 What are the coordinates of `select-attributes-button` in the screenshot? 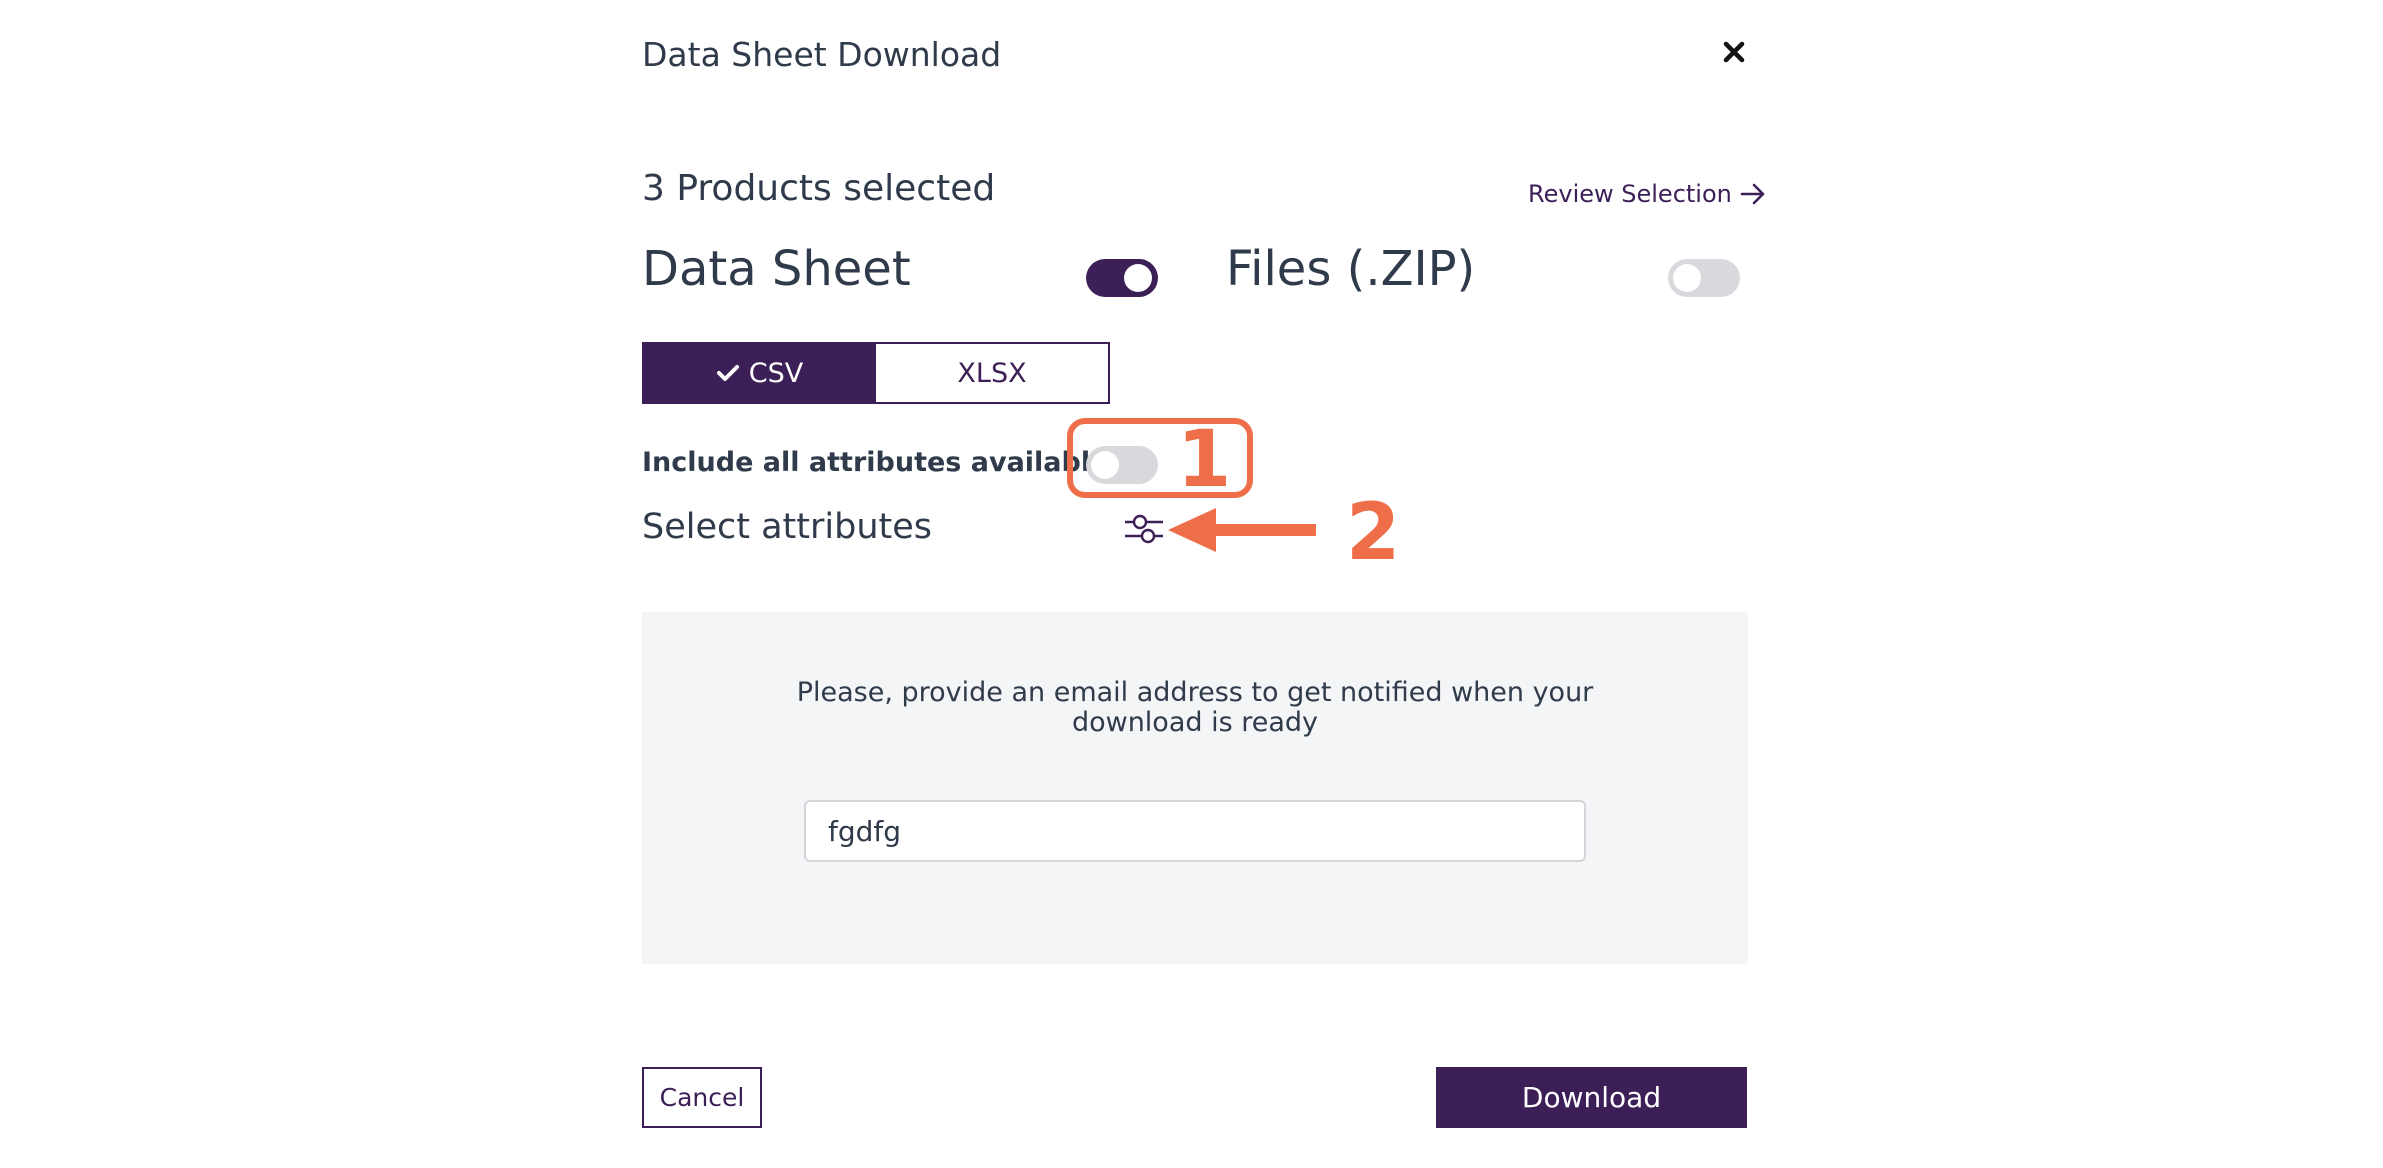 It's located at (1144, 529).